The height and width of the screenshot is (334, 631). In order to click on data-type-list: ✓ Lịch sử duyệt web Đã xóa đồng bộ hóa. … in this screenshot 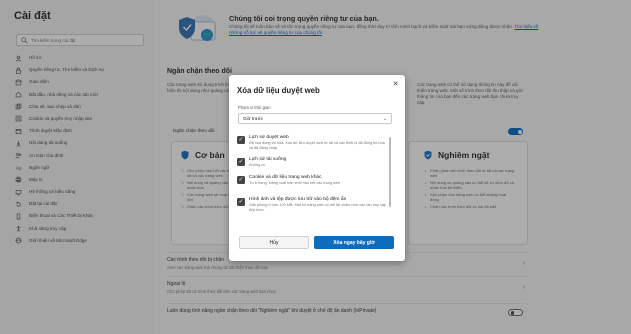, I will do `click(312, 184)`.